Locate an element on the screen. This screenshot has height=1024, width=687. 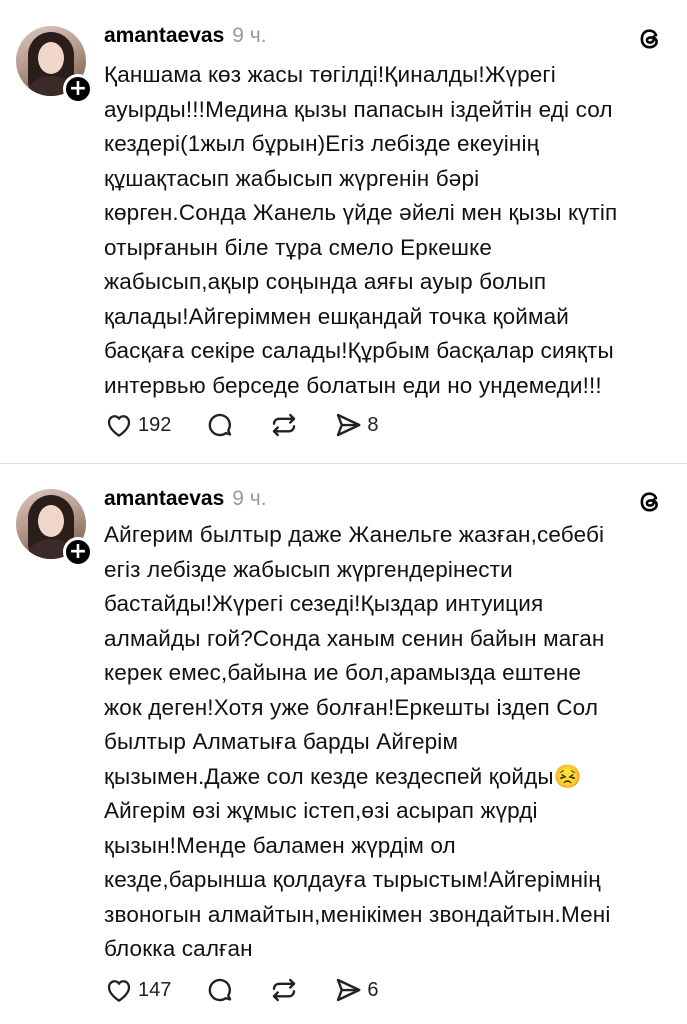
like-button: 192 is located at coordinates (137, 425).